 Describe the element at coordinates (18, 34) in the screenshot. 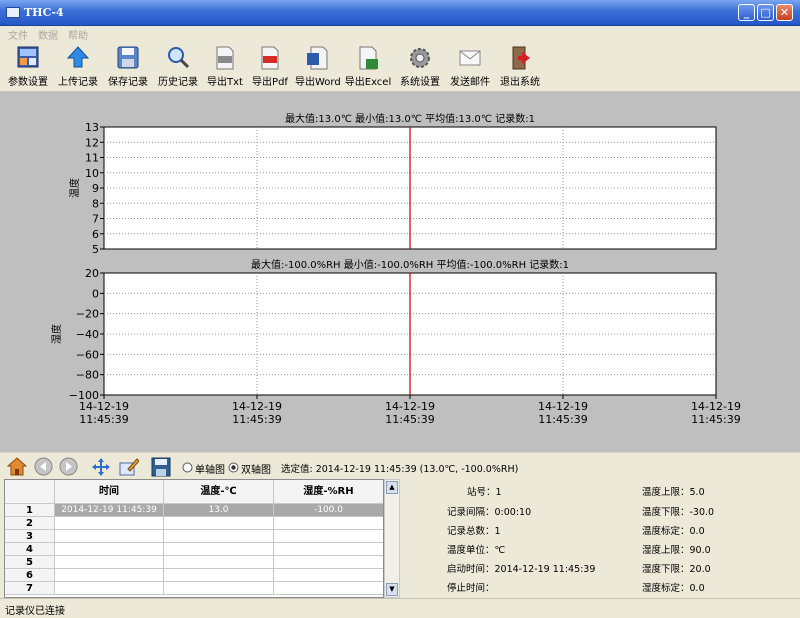

I see `menu-file: 文件` at that location.